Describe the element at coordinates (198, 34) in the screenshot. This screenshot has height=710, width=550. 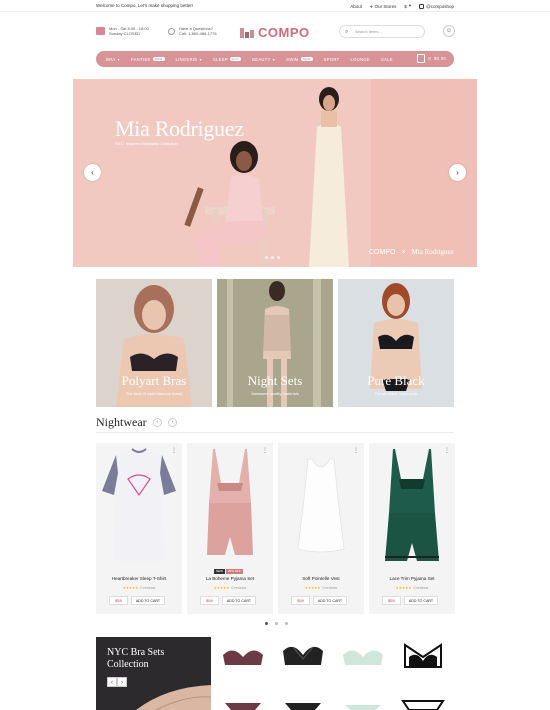
I see `question-line2: Call: 1-800-486-1776` at that location.